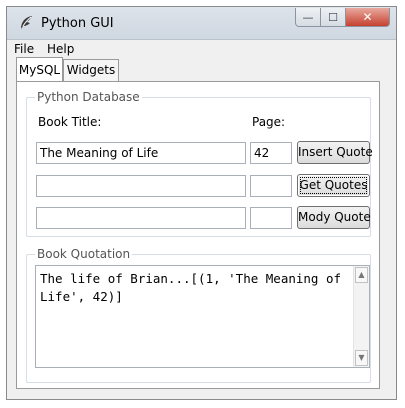  I want to click on book-quotation-title: Book Quotation, so click(84, 254).